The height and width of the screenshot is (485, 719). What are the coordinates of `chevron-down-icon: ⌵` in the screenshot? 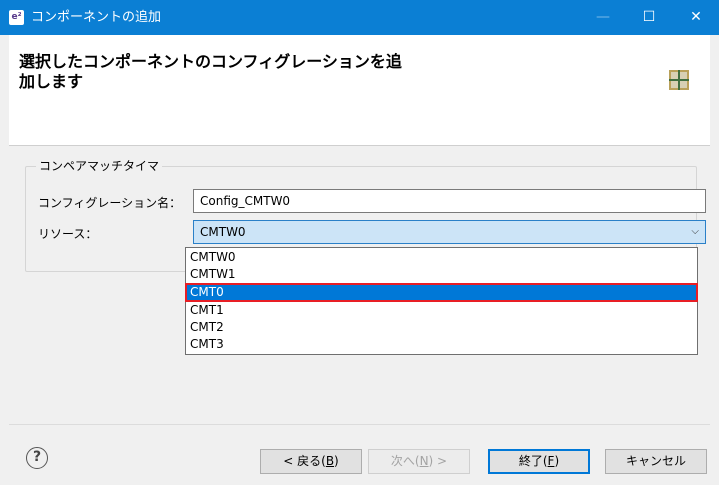 It's located at (695, 232).